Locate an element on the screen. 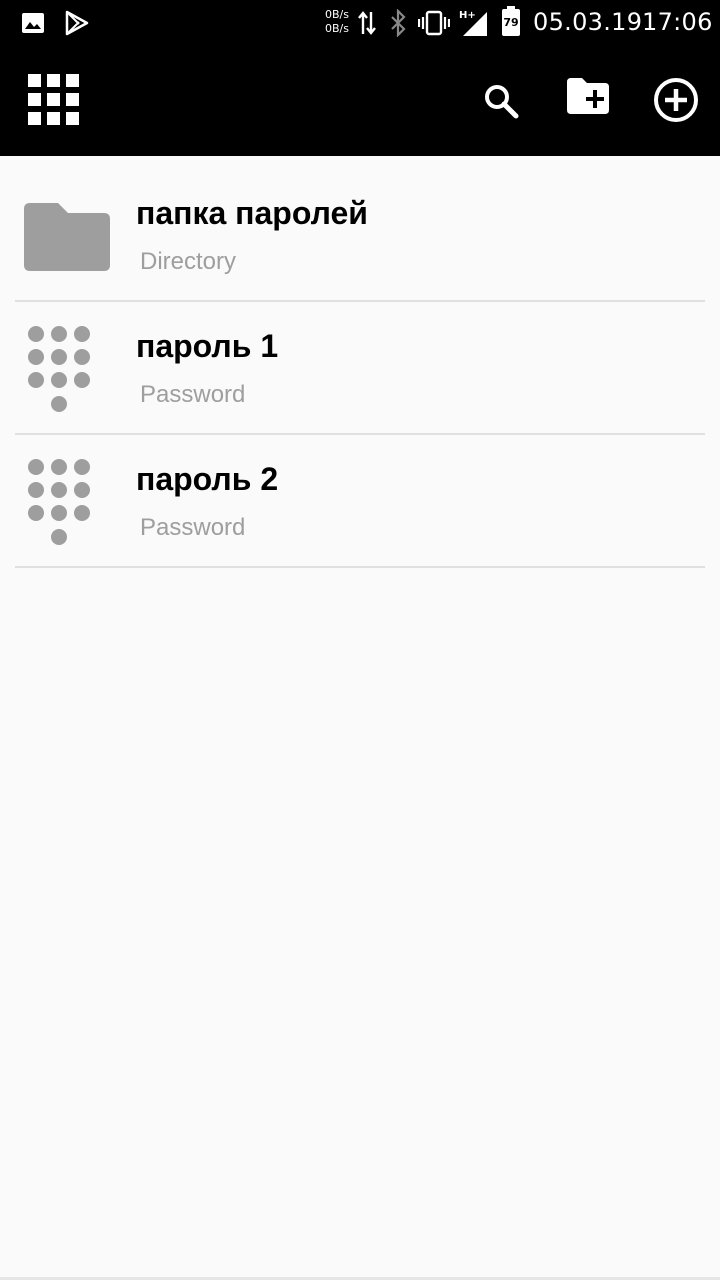 This screenshot has width=720, height=1280. add-circle-icon is located at coordinates (676, 100).